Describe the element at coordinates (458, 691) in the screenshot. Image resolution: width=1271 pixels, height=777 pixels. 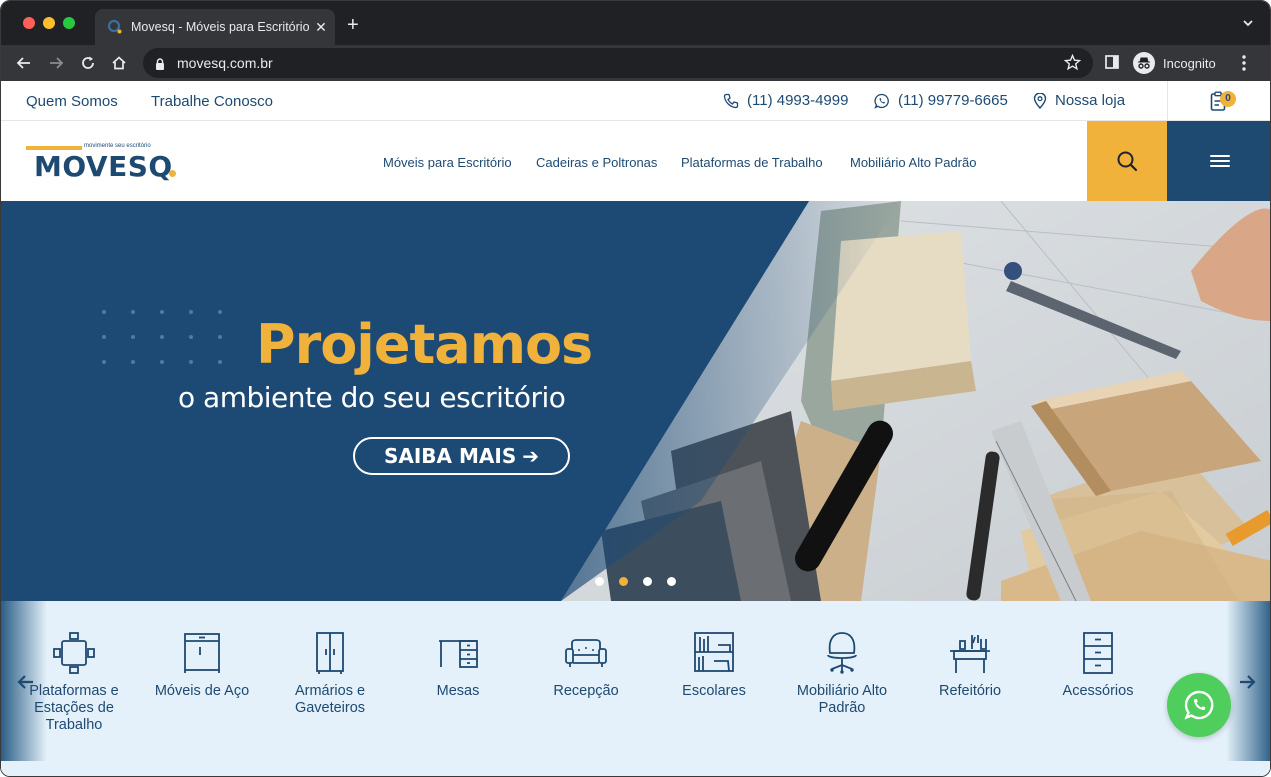
I see `category-label: Mesas` at that location.